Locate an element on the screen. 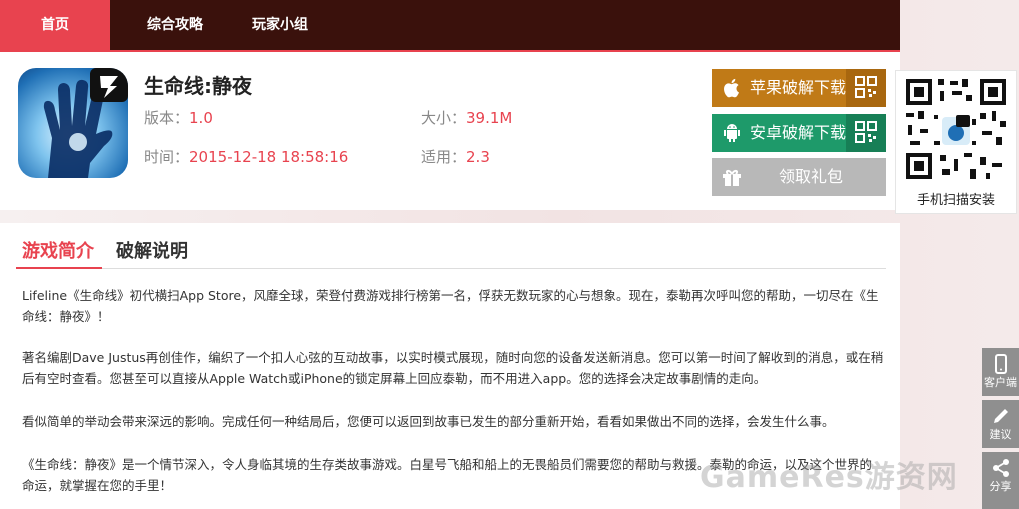 The width and height of the screenshot is (1019, 509). gift-icon is located at coordinates (732, 177).